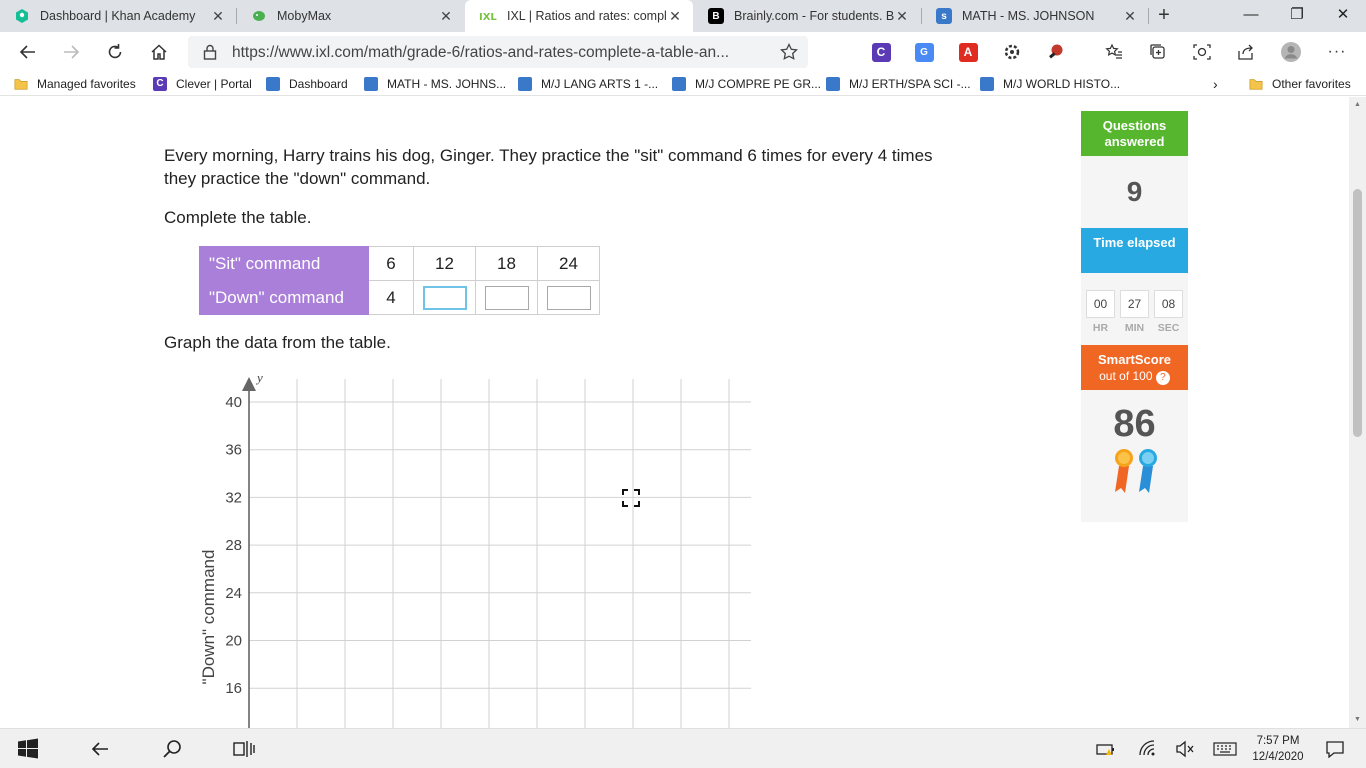 The height and width of the screenshot is (768, 1366). I want to click on clever-icon: C, so click(160, 84).